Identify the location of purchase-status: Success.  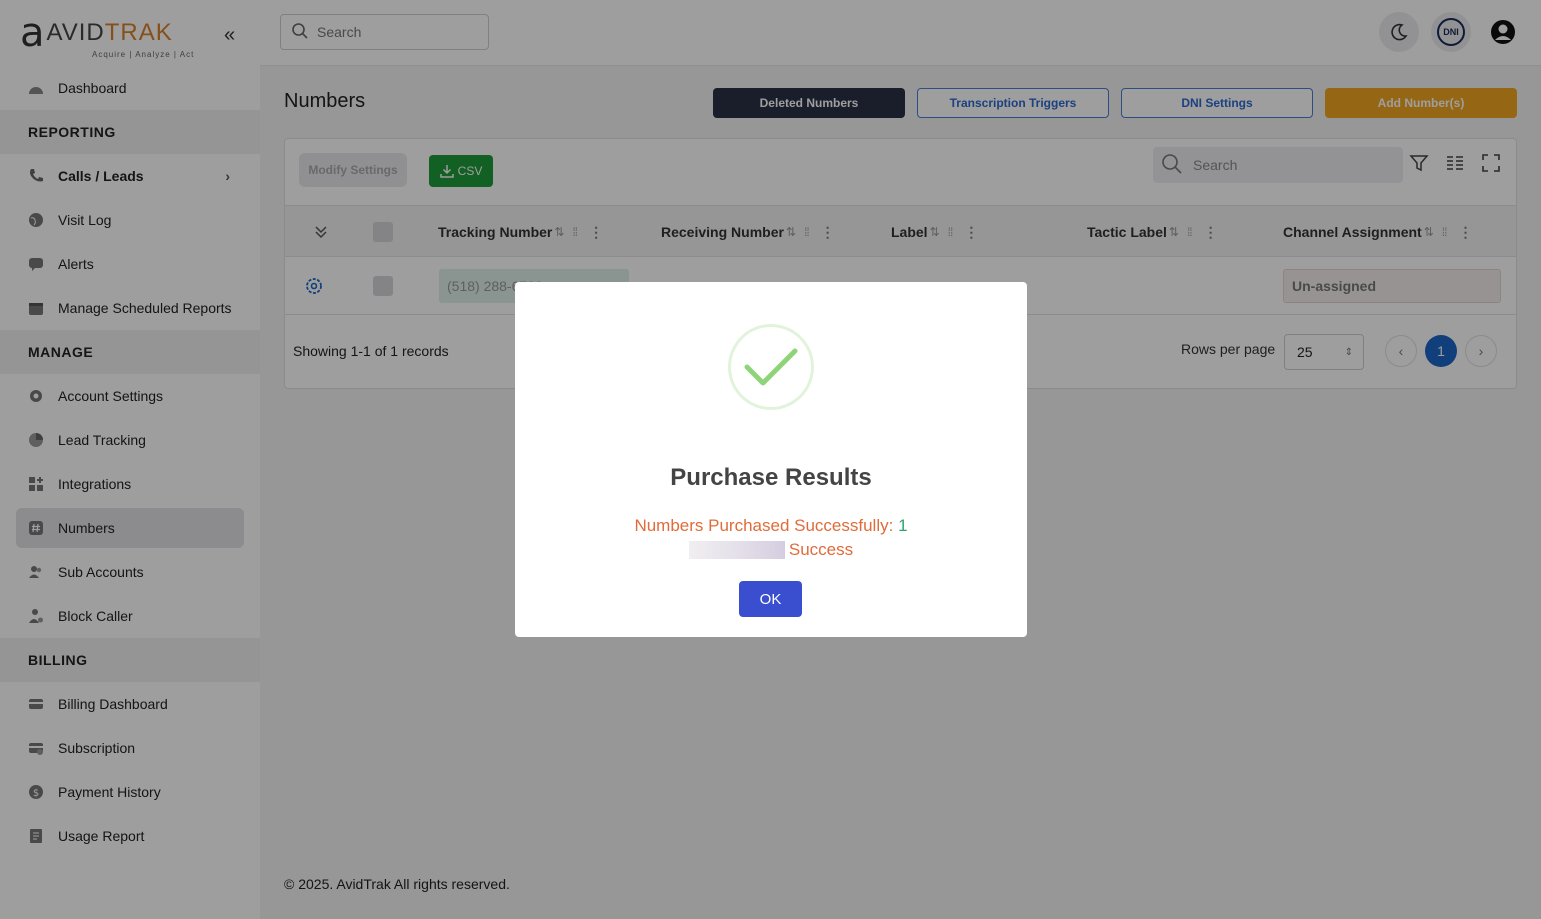
(821, 549).